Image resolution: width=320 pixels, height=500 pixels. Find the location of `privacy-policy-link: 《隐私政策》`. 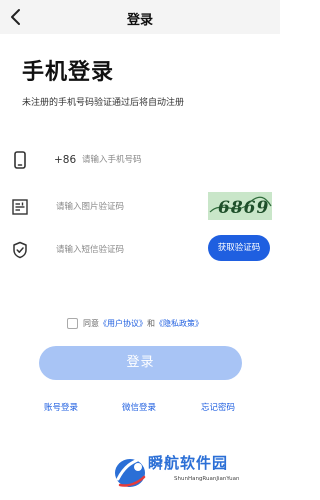

privacy-policy-link: 《隐私政策》 is located at coordinates (179, 323).